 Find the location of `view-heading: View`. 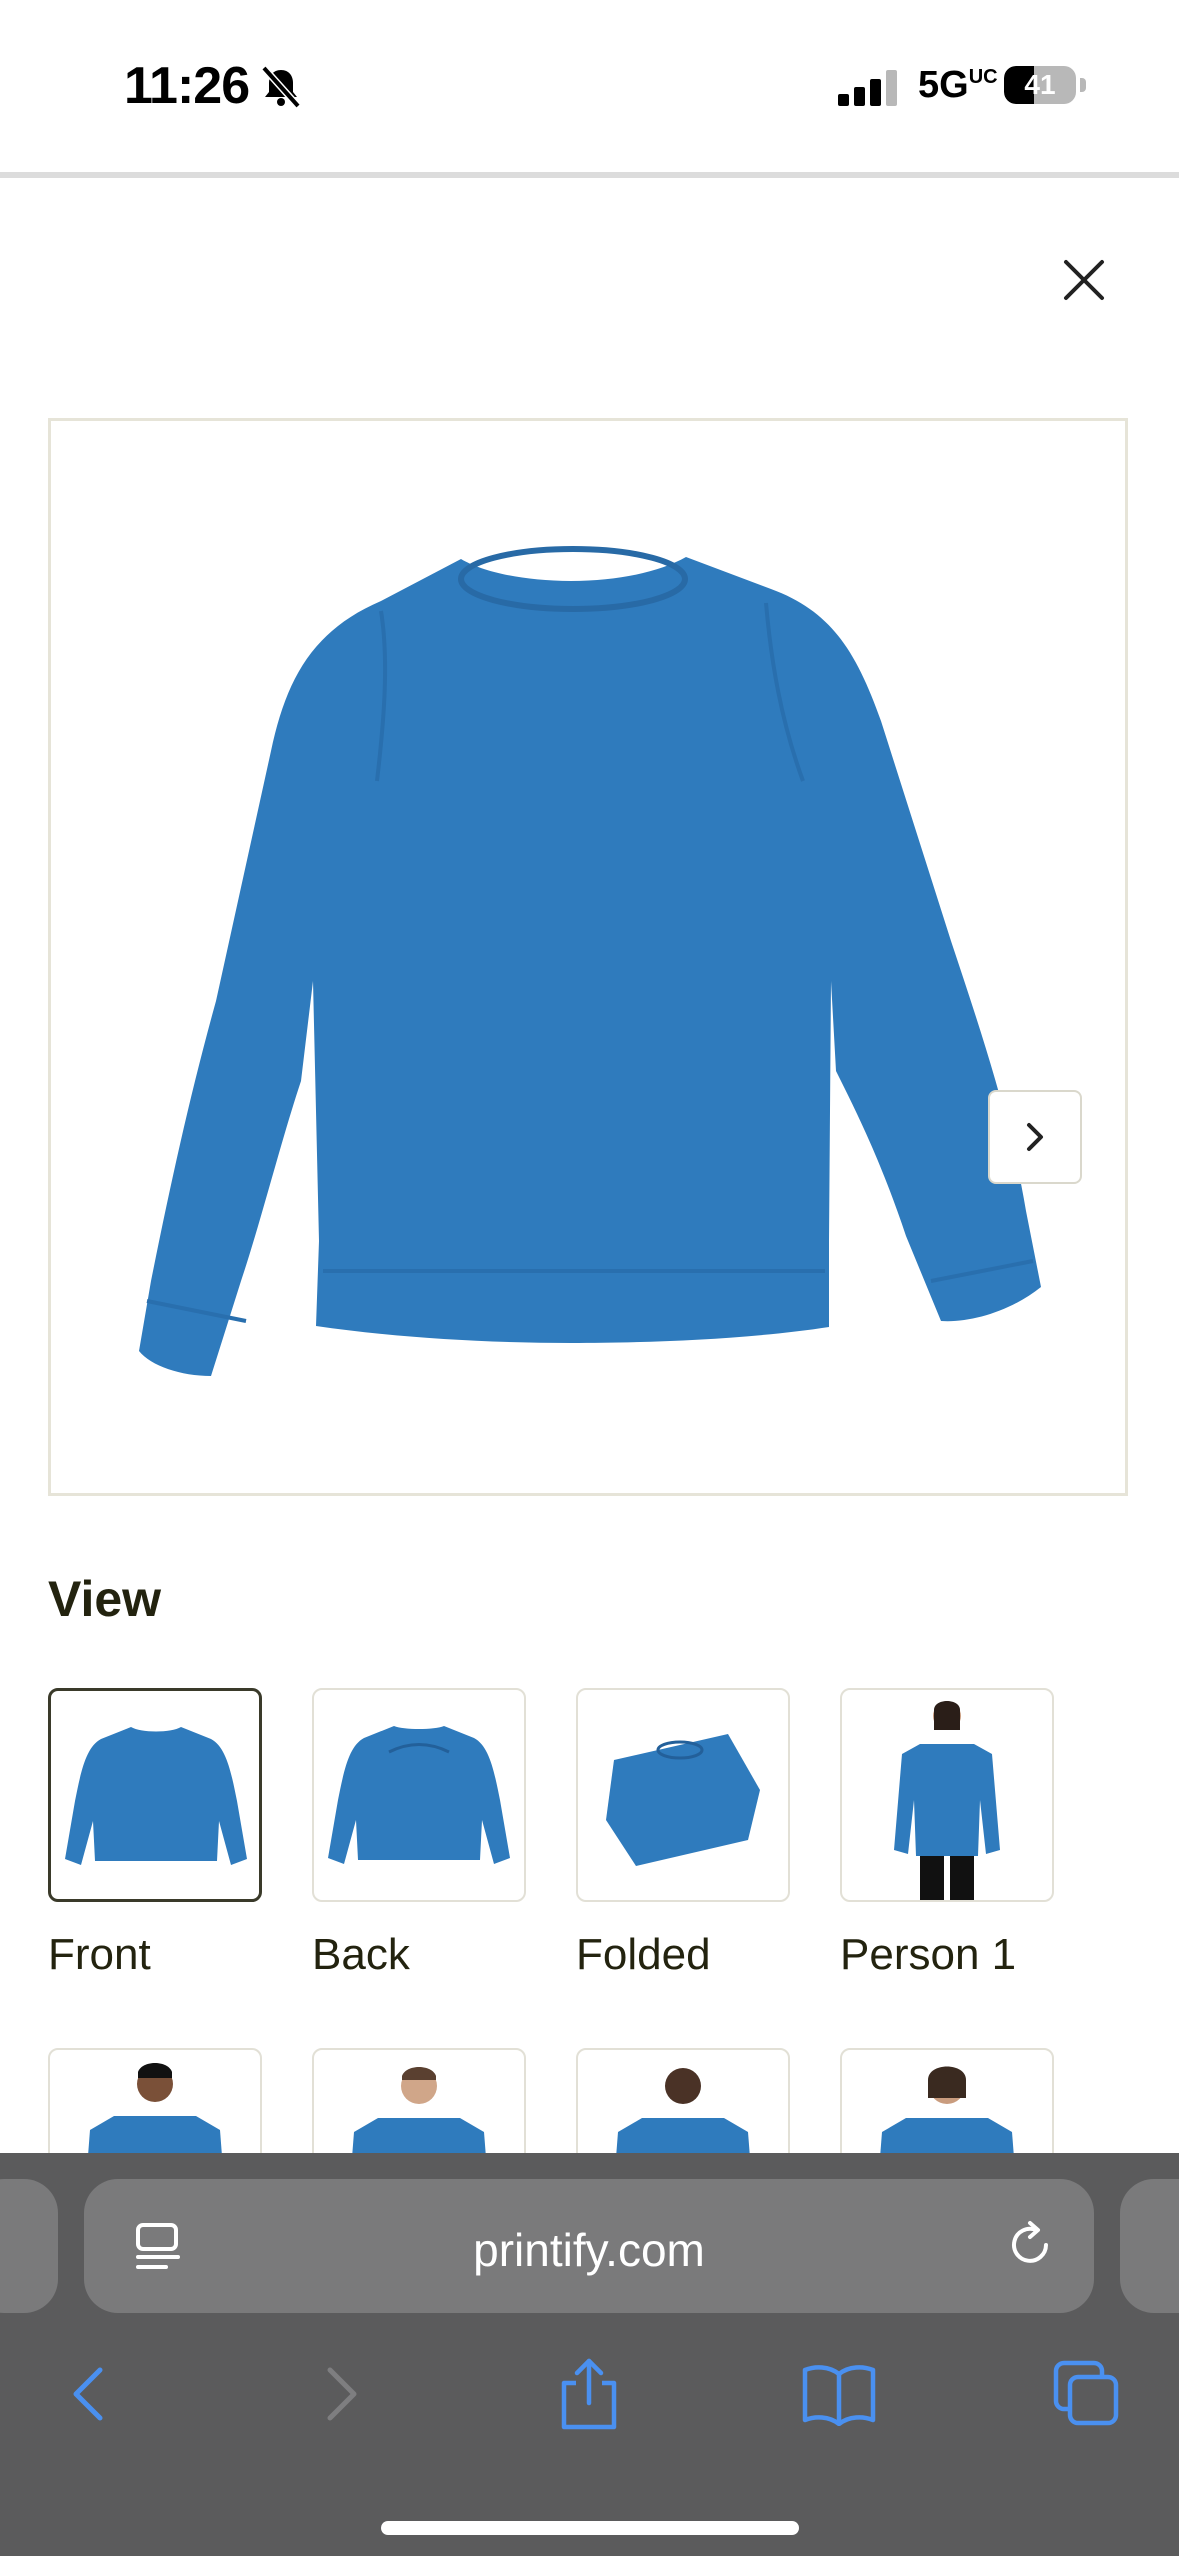

view-heading: View is located at coordinates (105, 1599).